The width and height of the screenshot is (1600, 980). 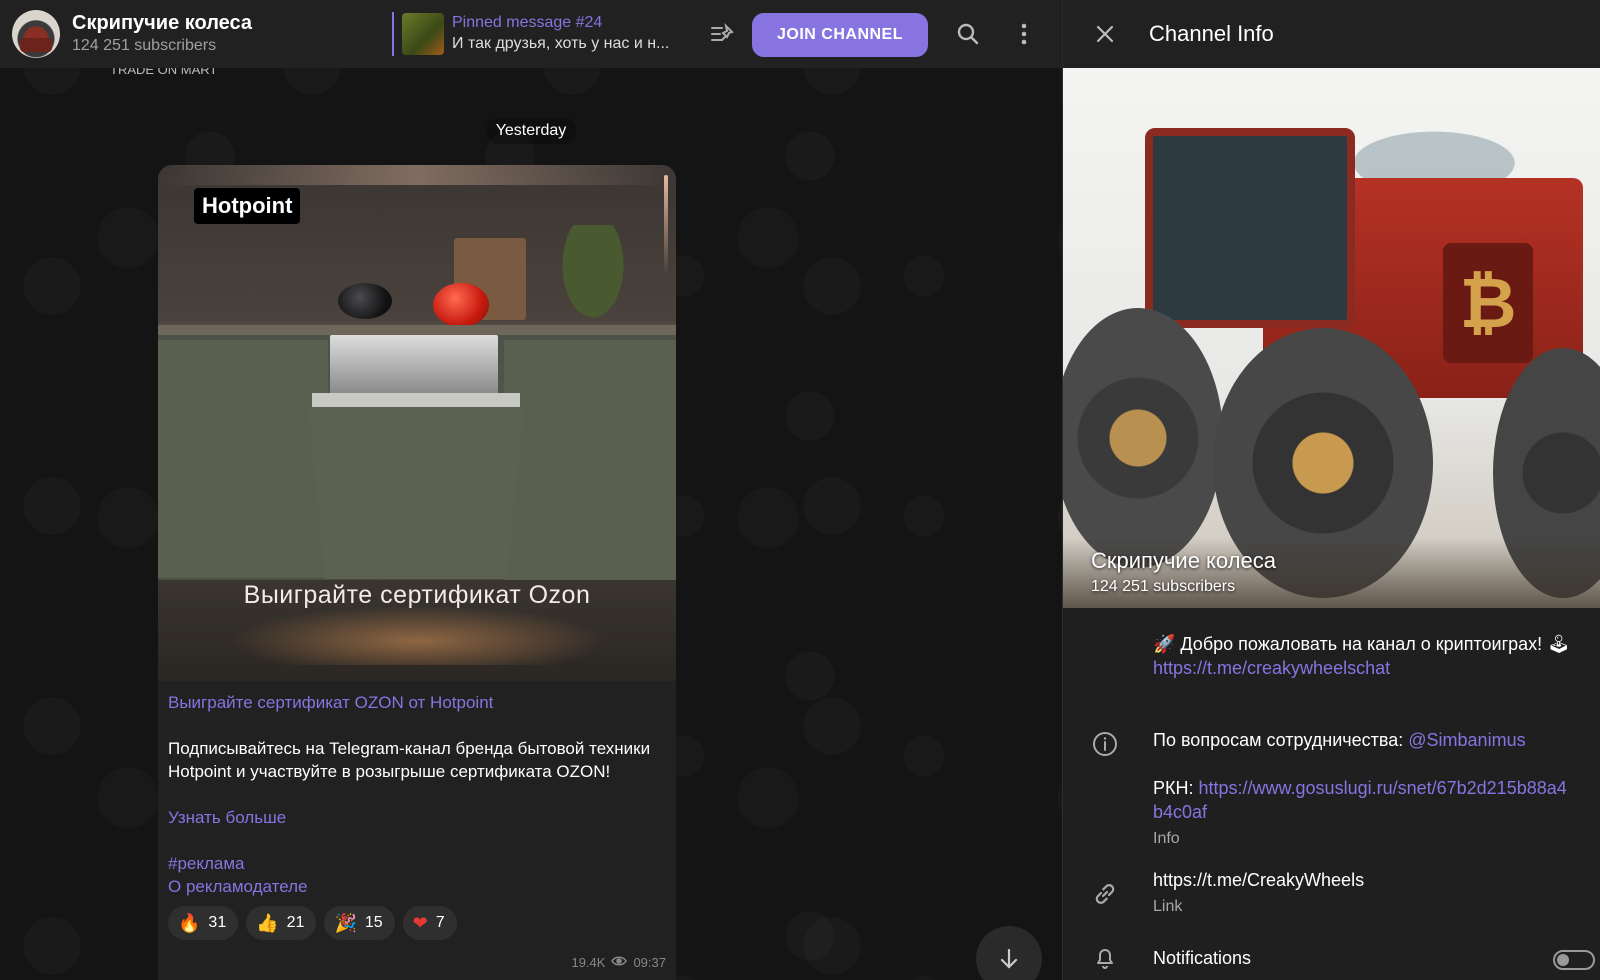 What do you see at coordinates (373, 922) in the screenshot?
I see `reaction-count: 15` at bounding box center [373, 922].